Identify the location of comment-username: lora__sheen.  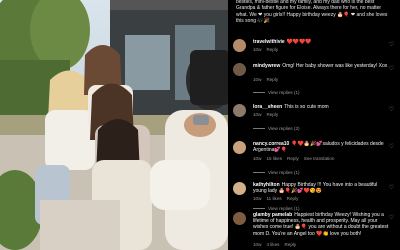
(267, 107).